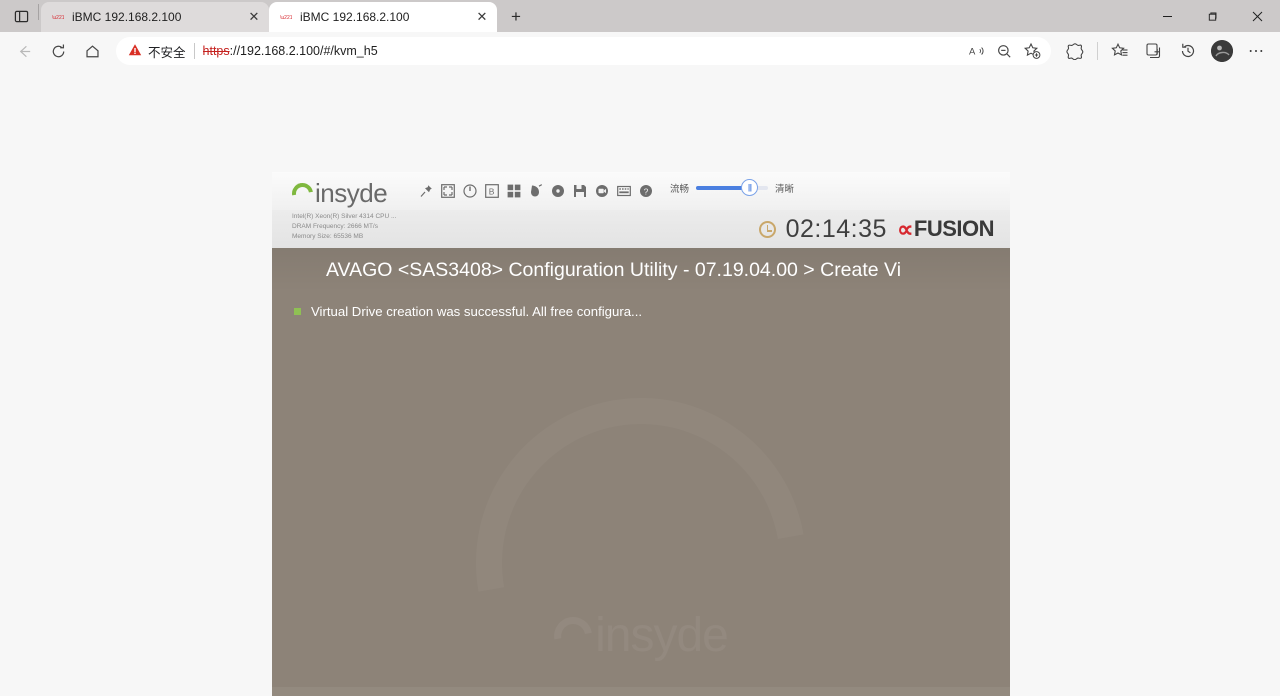 The width and height of the screenshot is (1280, 696). I want to click on favorites-icon, so click(1120, 51).